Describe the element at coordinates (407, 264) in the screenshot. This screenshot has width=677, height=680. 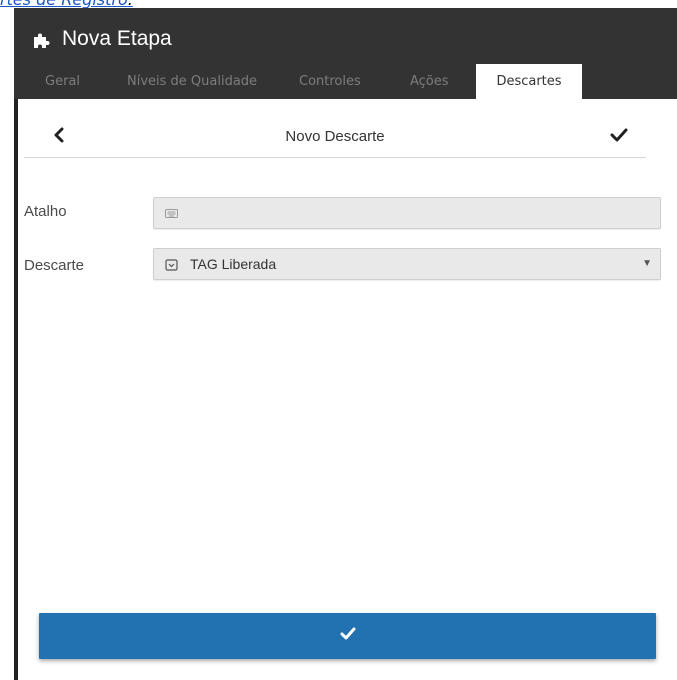
I see `descarte-select: TAG Liberada ▼` at that location.